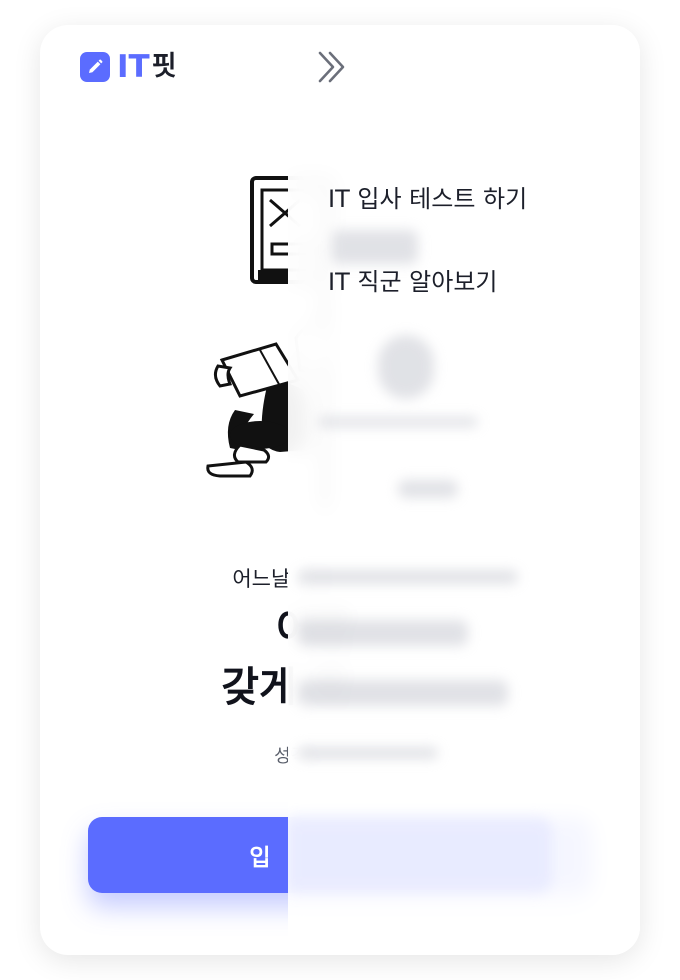  What do you see at coordinates (427, 240) in the screenshot?
I see `drawer-menu: IT 입사 테스트 하기 IT 직군 알아보기` at bounding box center [427, 240].